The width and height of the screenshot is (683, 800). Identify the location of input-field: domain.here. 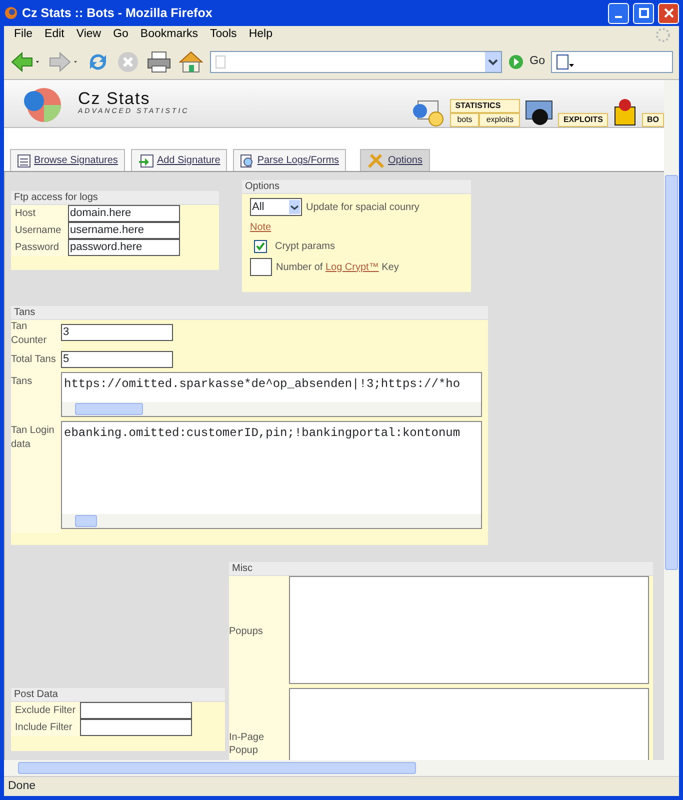
(124, 213).